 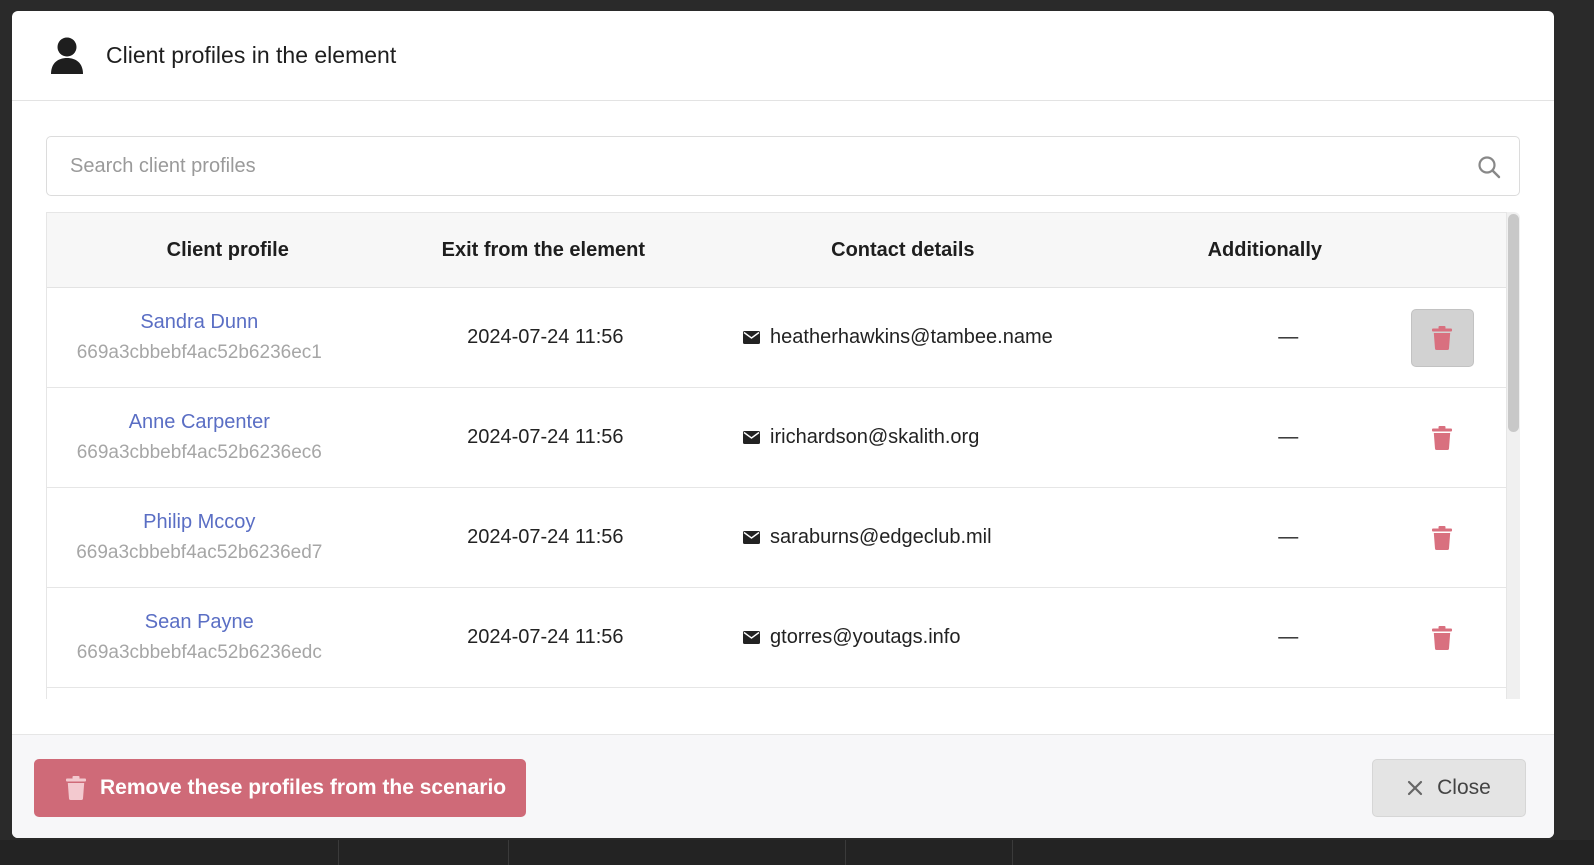 What do you see at coordinates (968, 637) in the screenshot?
I see `contact-details: gtorres@youtags.info` at bounding box center [968, 637].